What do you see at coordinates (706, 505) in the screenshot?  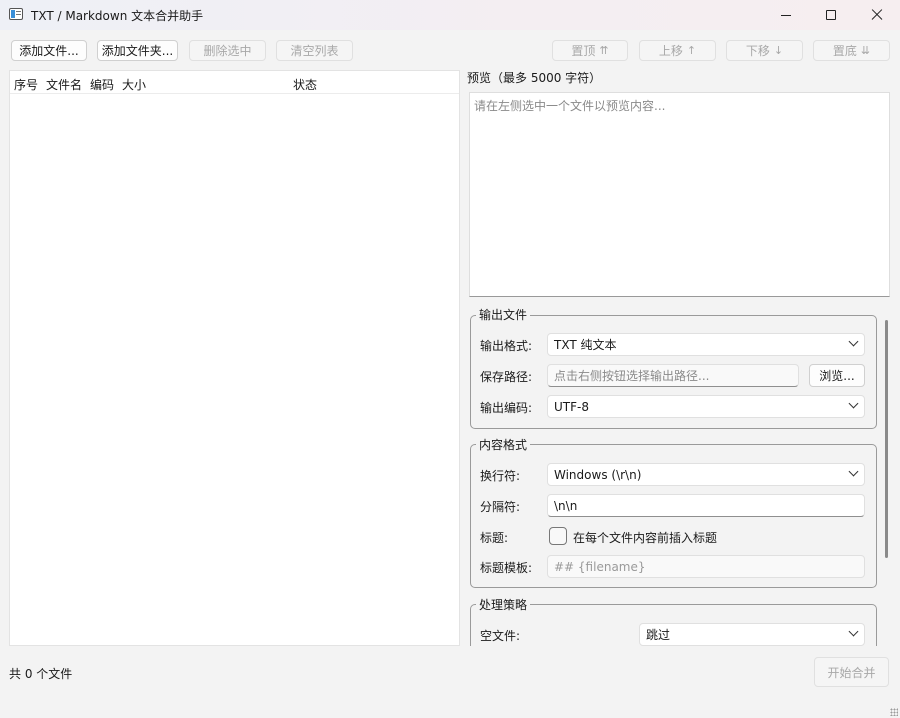 I see `separator-input: \n\n` at bounding box center [706, 505].